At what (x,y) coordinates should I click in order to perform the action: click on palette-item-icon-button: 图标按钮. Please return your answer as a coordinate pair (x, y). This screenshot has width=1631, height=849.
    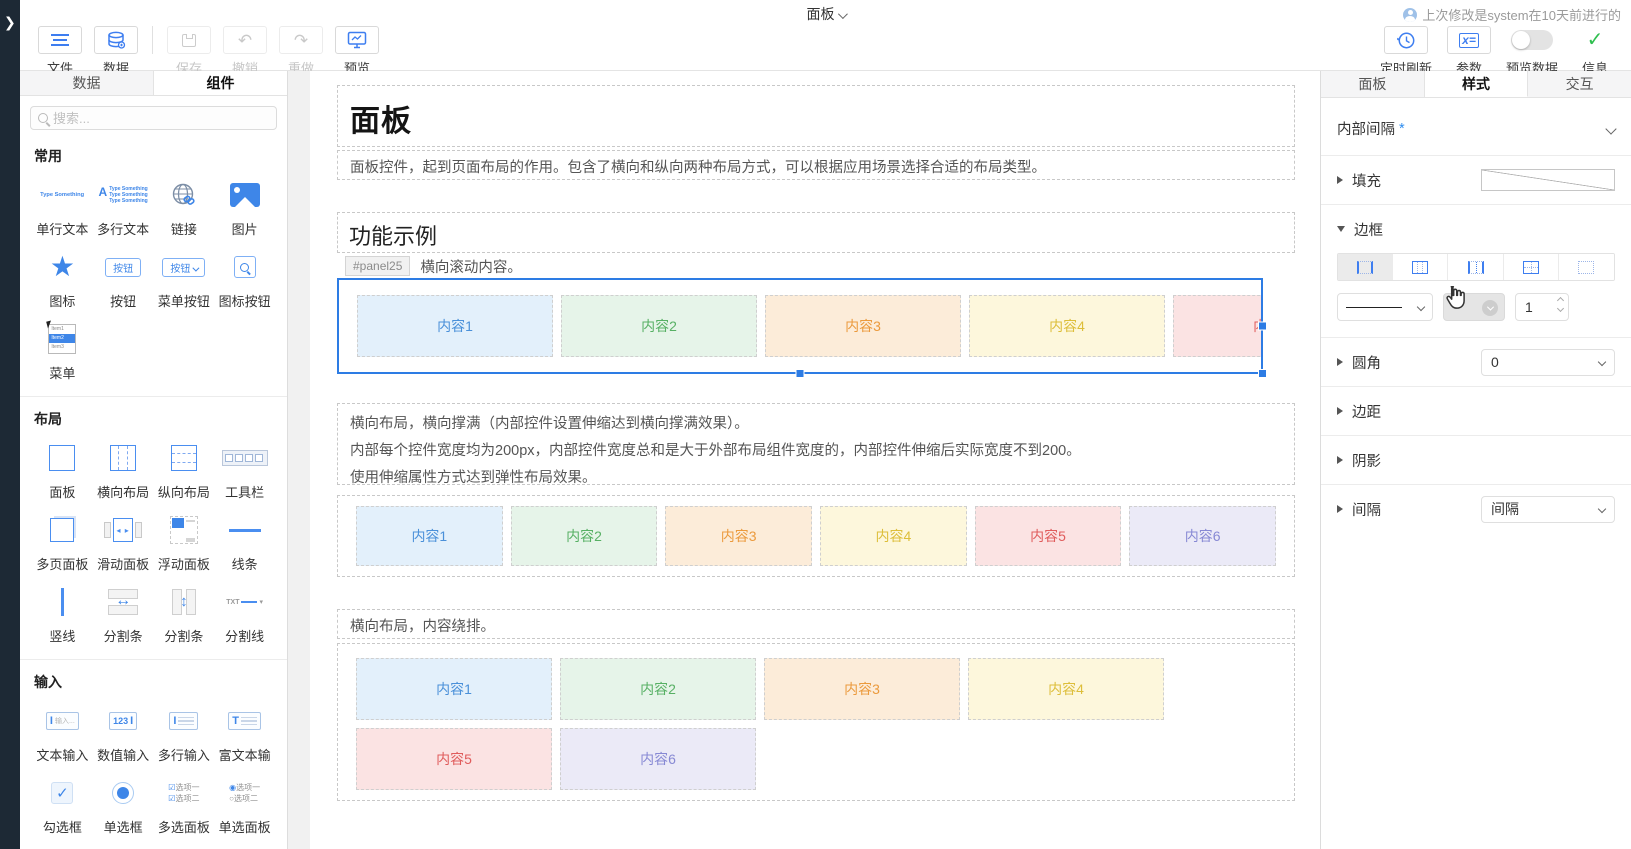
    Looking at the image, I should click on (244, 278).